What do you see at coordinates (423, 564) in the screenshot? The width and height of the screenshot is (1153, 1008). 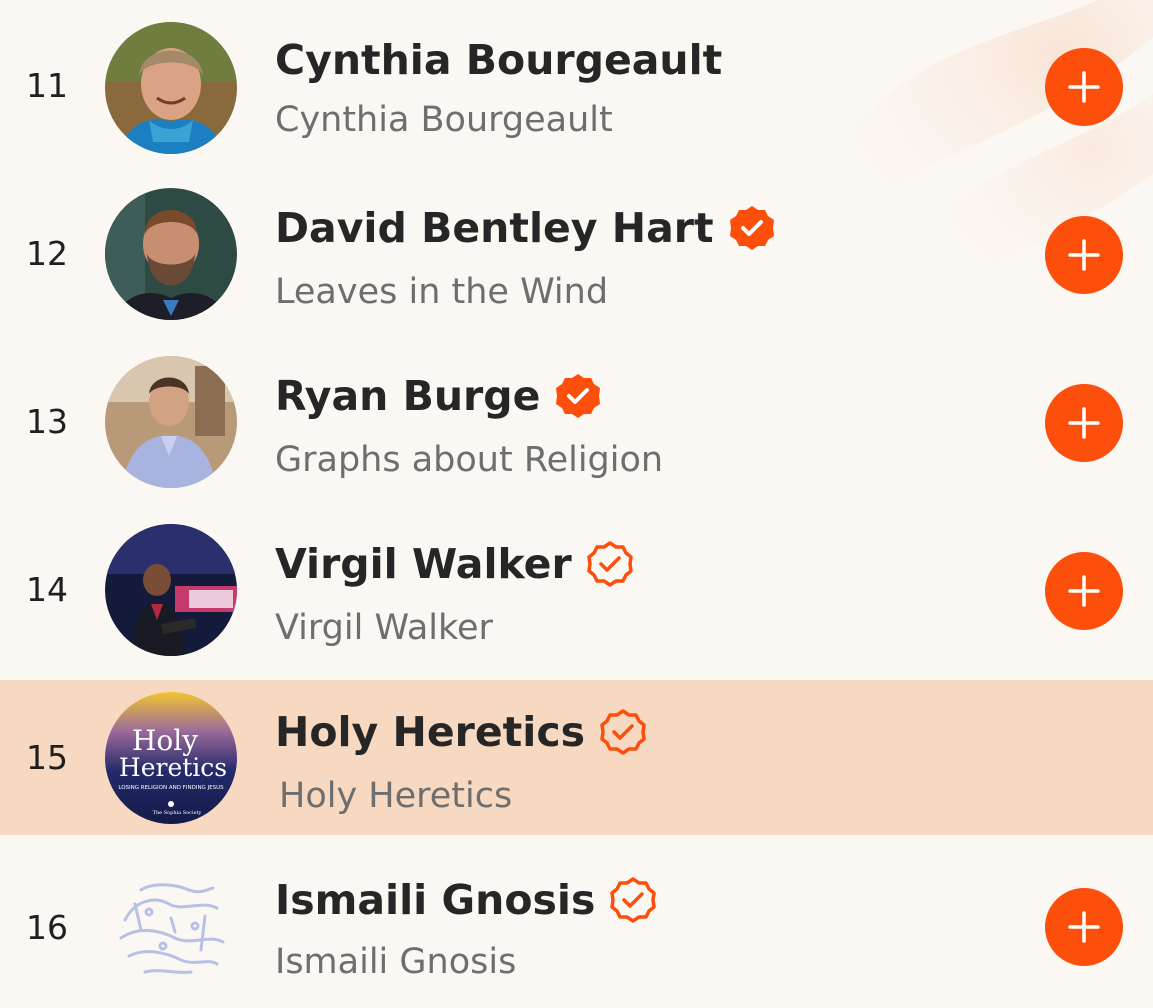 I see `creator-name: Virgil Walker` at bounding box center [423, 564].